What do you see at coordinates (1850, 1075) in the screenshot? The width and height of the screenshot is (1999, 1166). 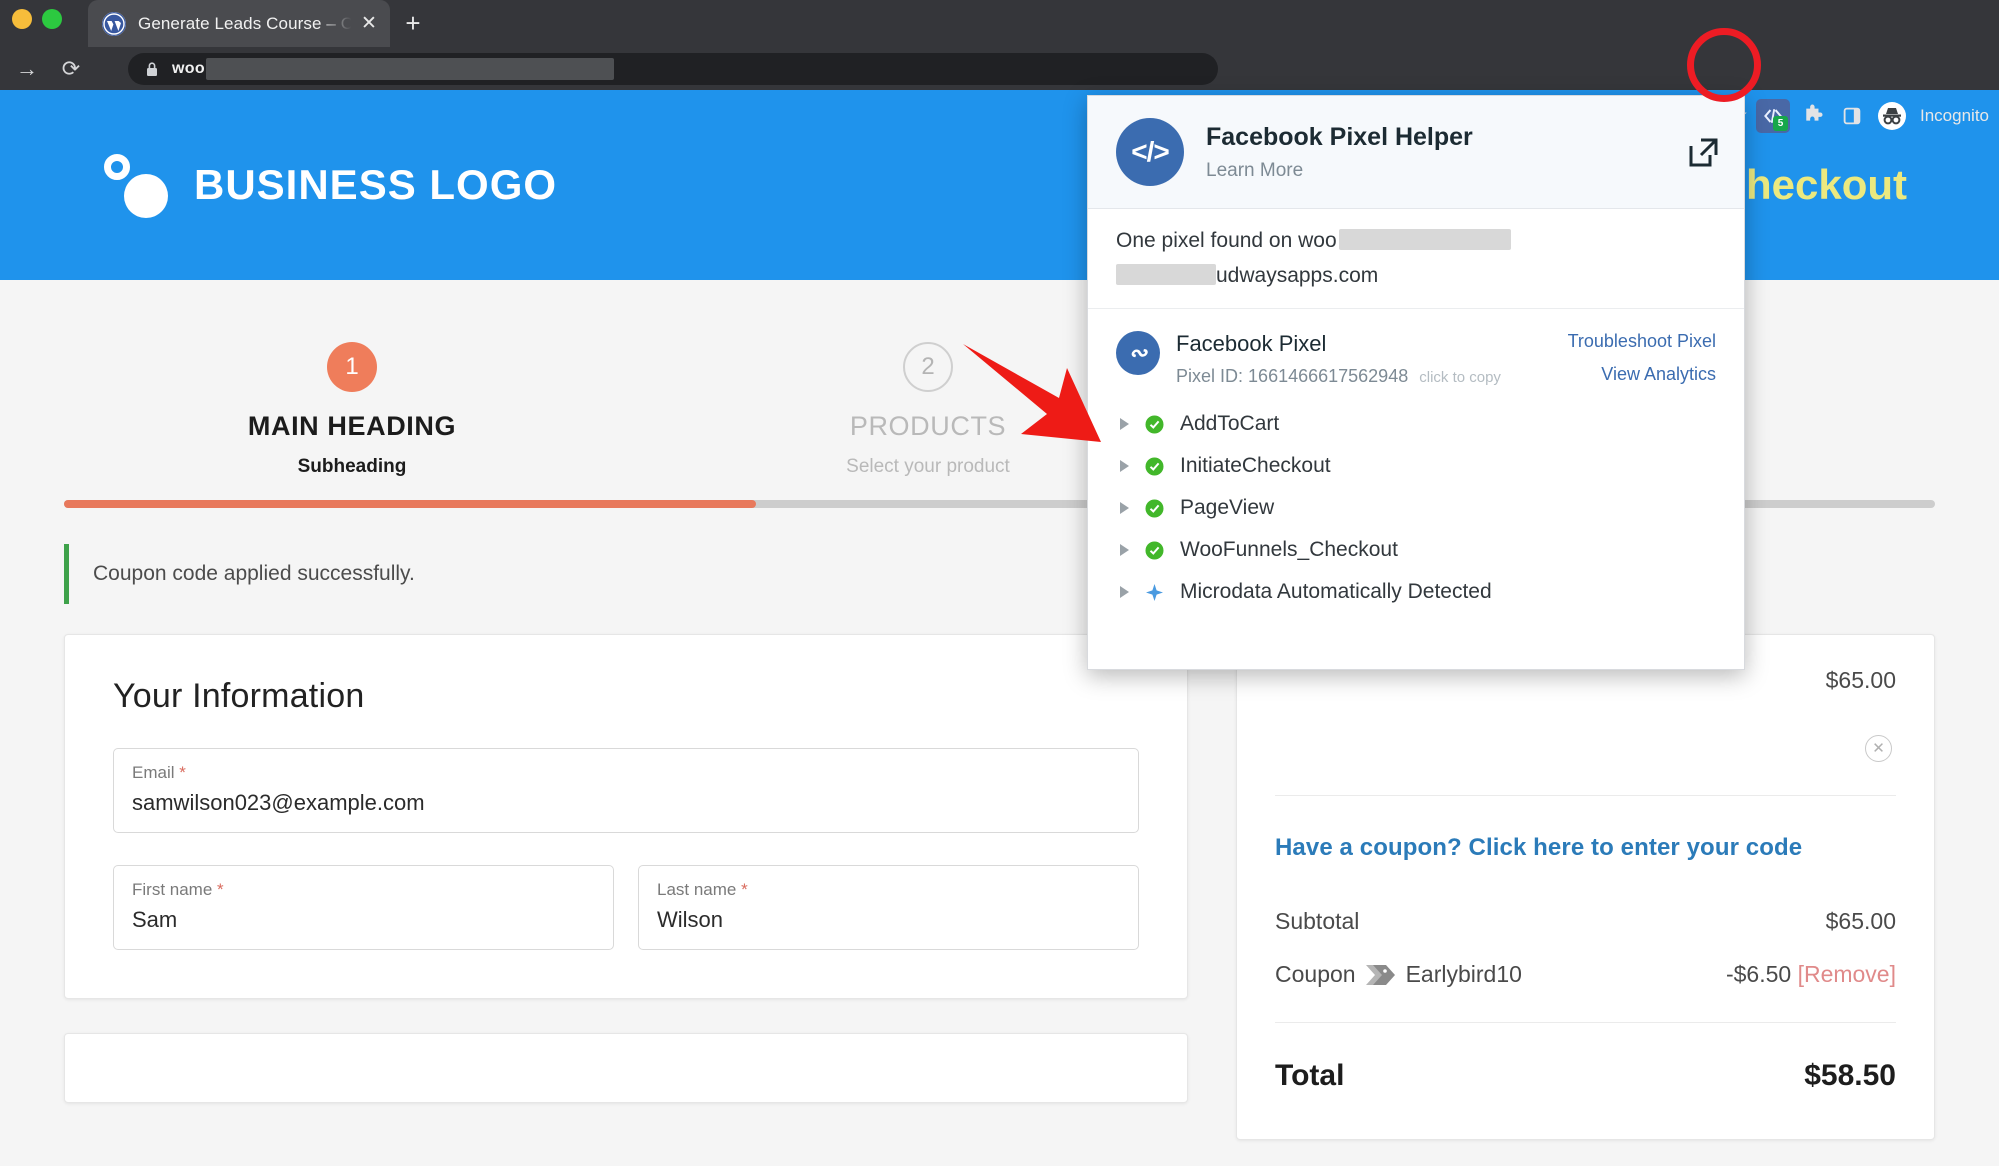 I see `total-value: $58.50` at bounding box center [1850, 1075].